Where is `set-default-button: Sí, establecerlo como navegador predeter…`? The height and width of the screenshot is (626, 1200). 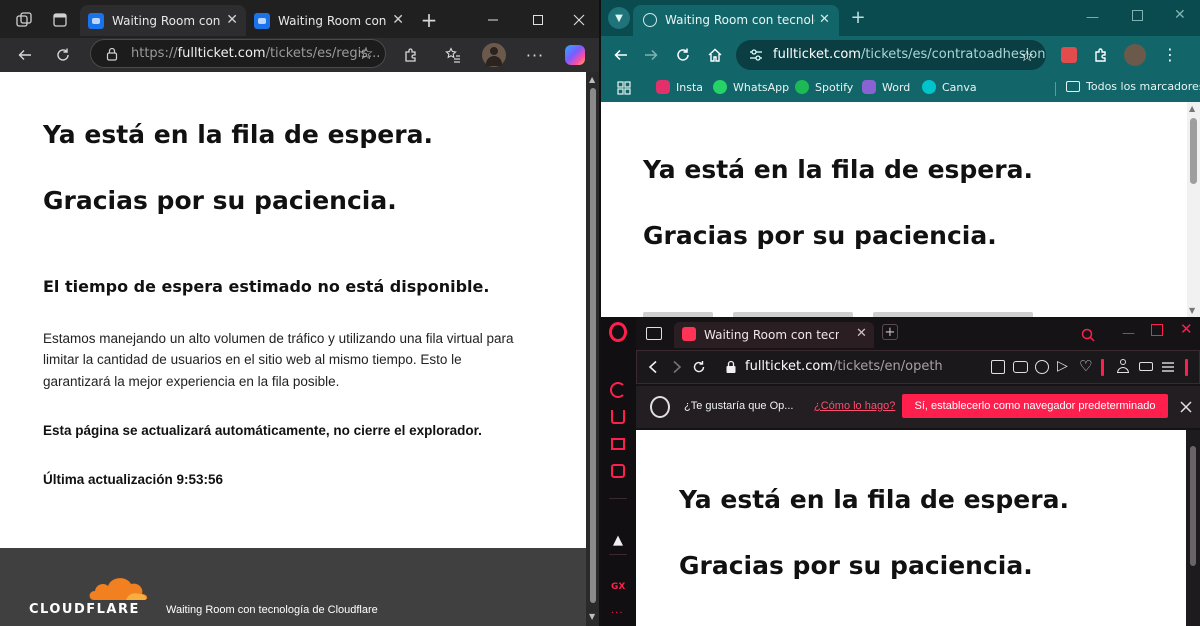
set-default-button: Sí, establecerlo como navegador predeter… is located at coordinates (1035, 406).